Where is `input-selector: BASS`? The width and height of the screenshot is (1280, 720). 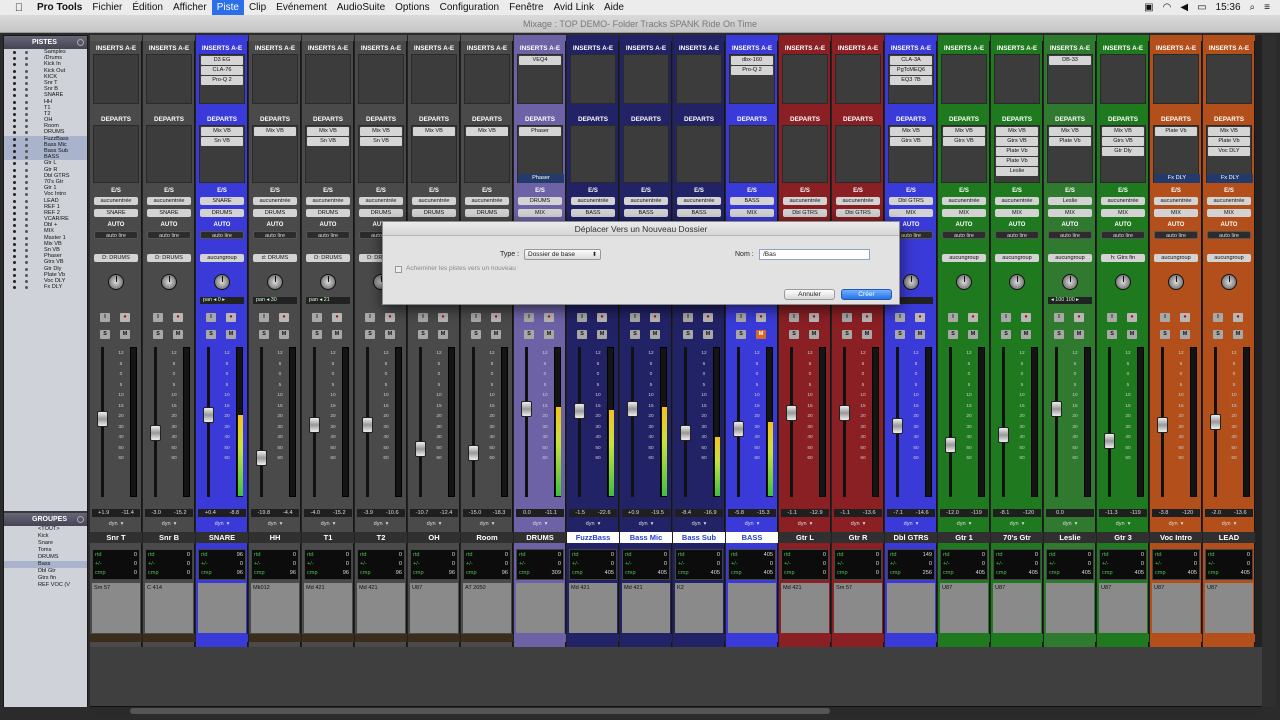
input-selector: BASS is located at coordinates (752, 201).